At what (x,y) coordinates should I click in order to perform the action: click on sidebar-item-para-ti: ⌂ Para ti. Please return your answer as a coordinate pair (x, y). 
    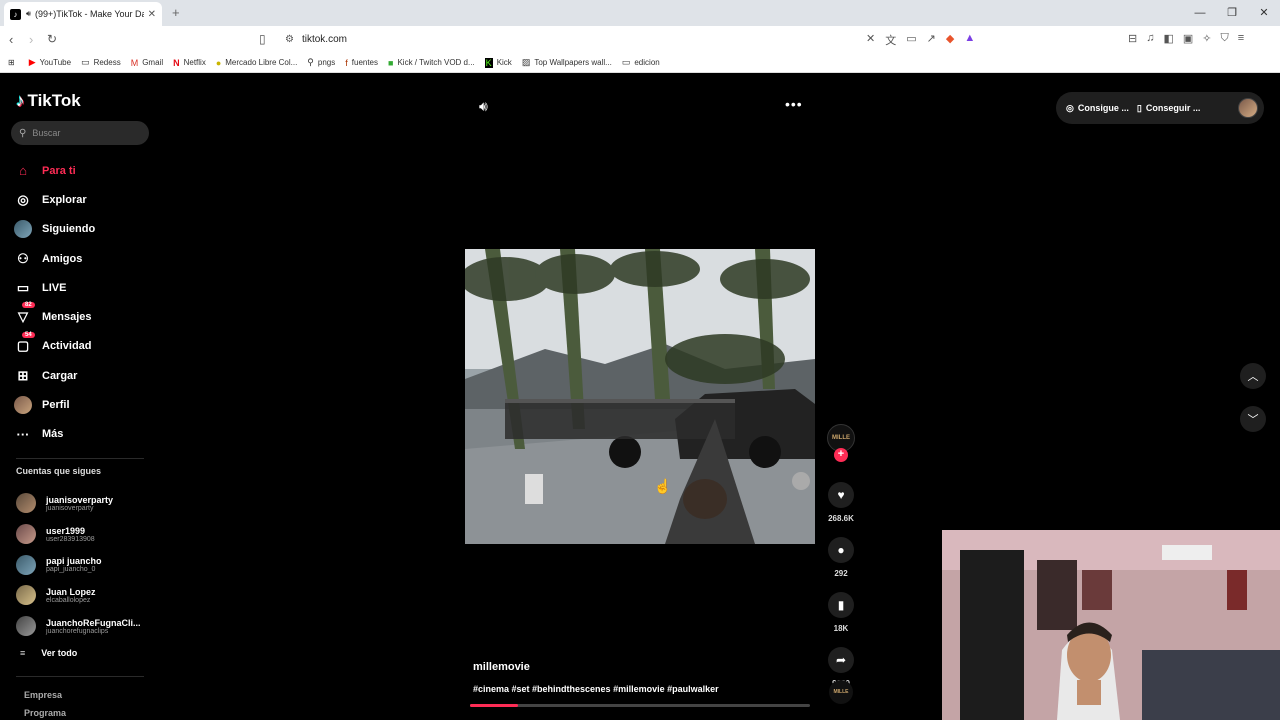
    Looking at the image, I should click on (54, 170).